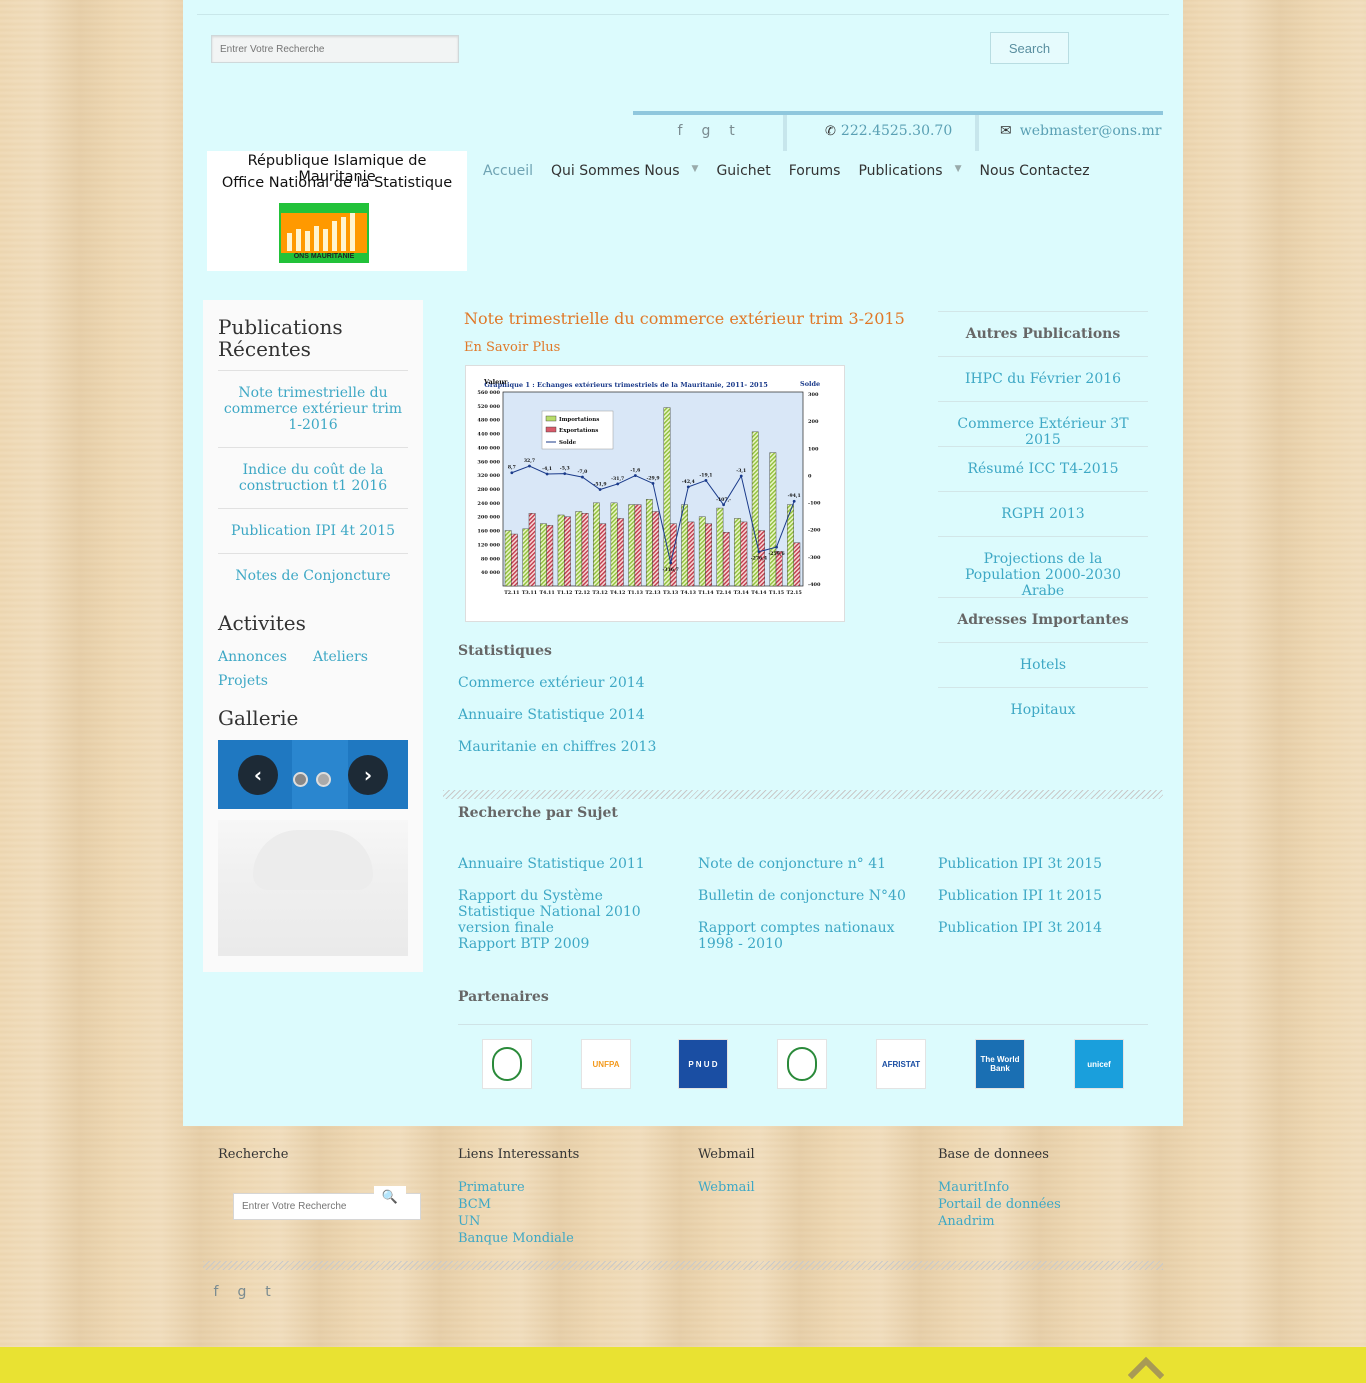 The width and height of the screenshot is (1366, 1383). What do you see at coordinates (814, 558) in the screenshot?
I see `secondary-tick-label: -300` at bounding box center [814, 558].